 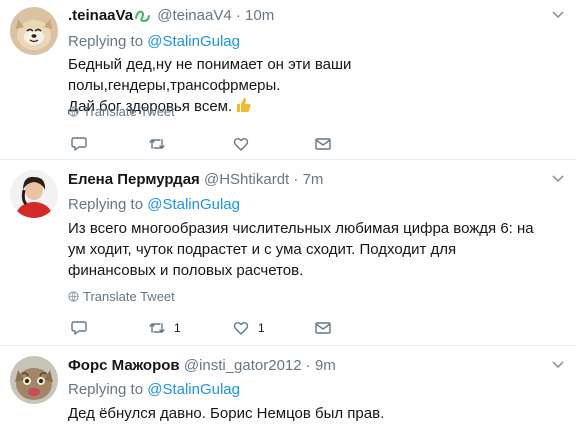 I want to click on tweet-header: .teinaaVa @teinaaV4 · 10m, so click(x=171, y=16).